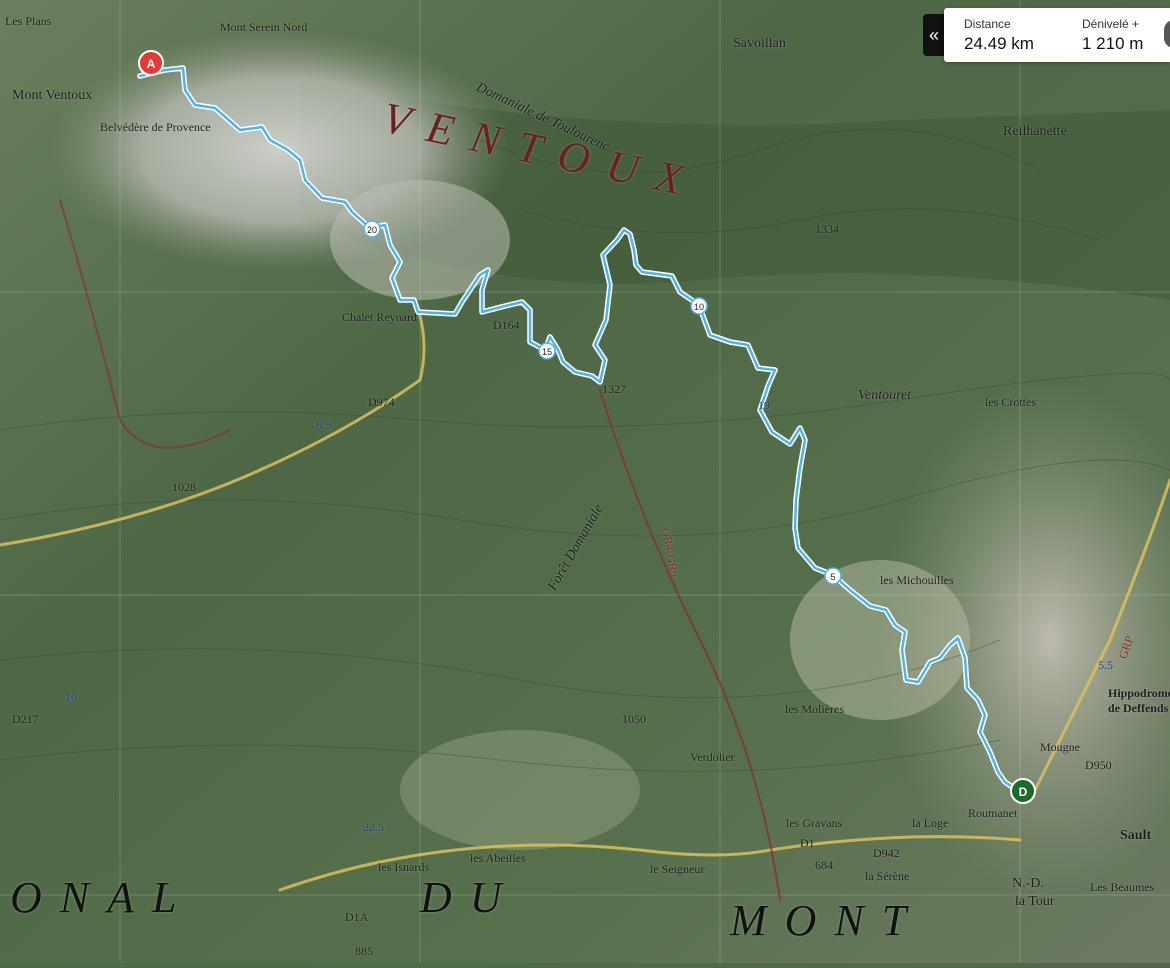 This screenshot has height=968, width=1170. What do you see at coordinates (1028, 883) in the screenshot?
I see `label-nd: N.-D.` at bounding box center [1028, 883].